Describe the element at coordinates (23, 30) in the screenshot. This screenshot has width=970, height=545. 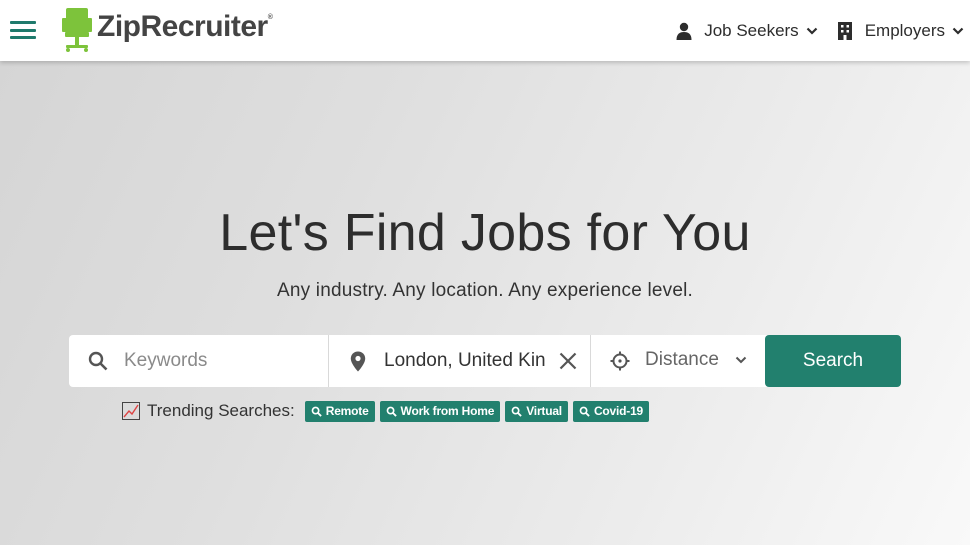
I see `hamburger-menu-icon` at that location.